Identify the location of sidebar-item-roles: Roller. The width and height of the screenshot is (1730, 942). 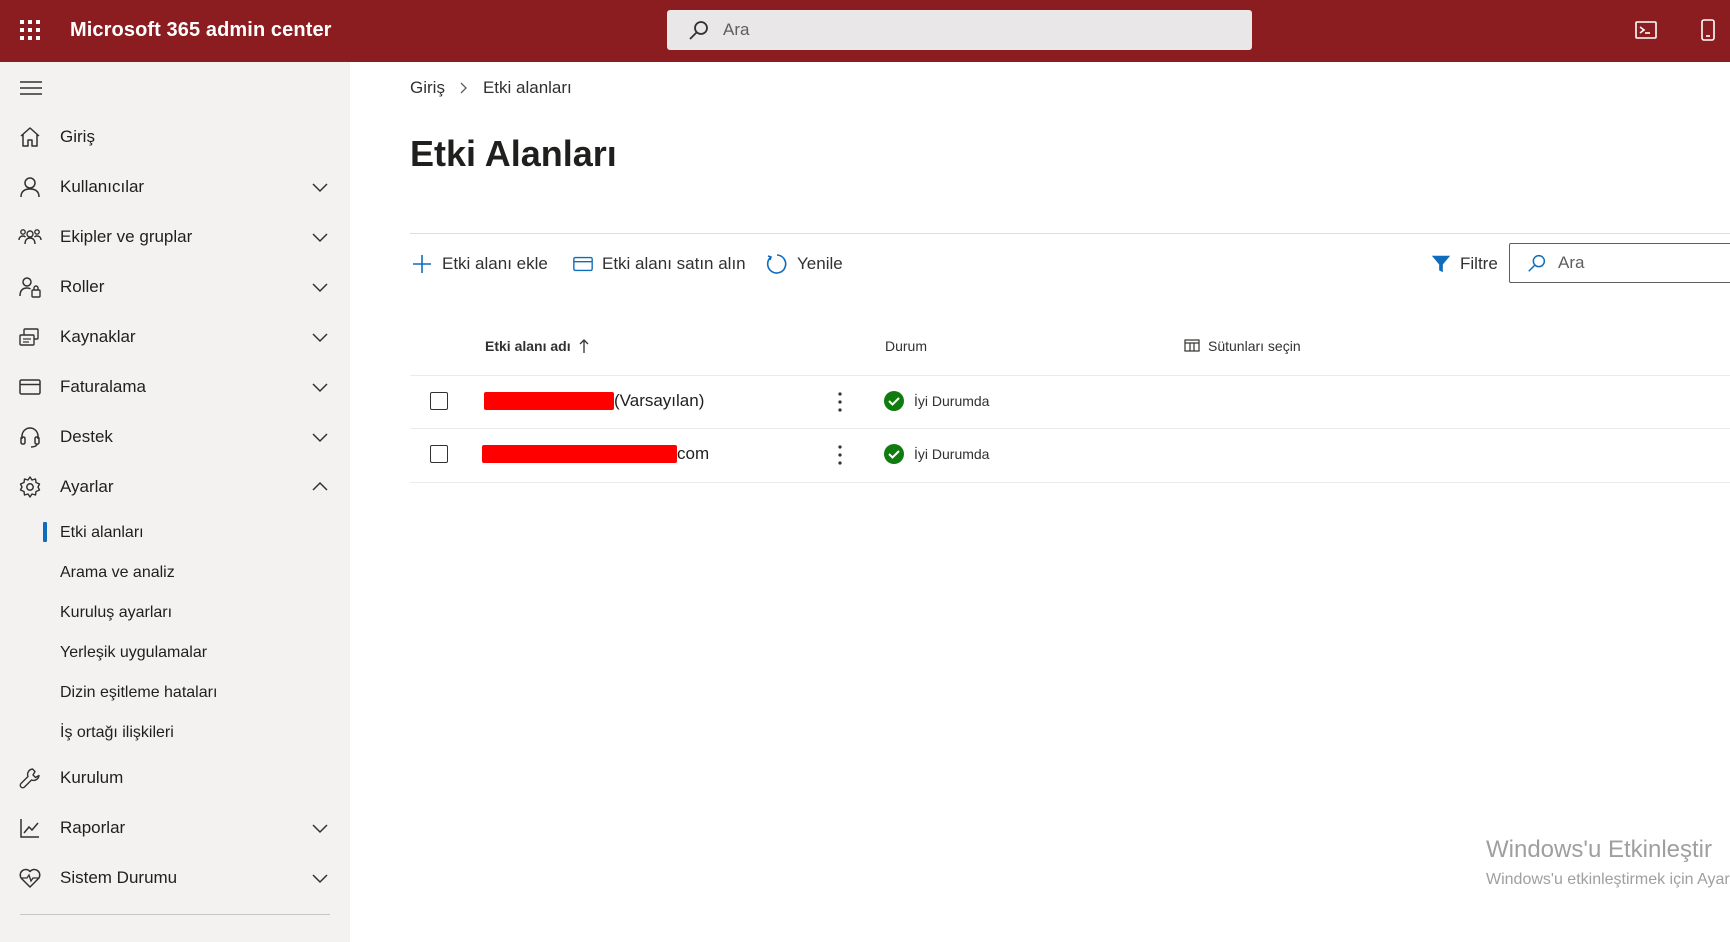
(175, 287).